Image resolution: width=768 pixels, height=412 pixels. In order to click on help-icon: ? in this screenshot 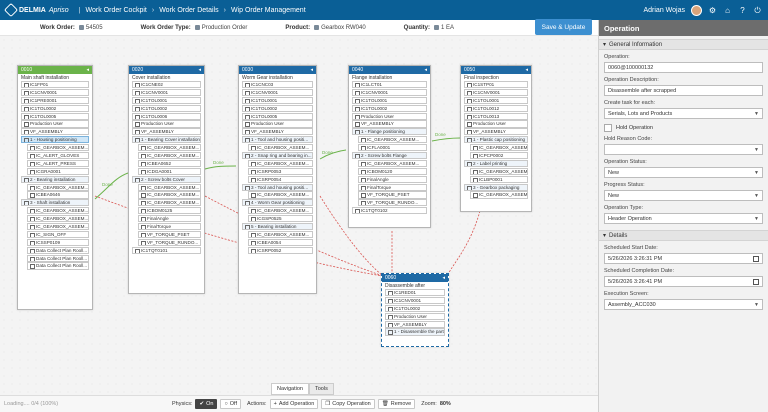, I will do `click(742, 10)`.